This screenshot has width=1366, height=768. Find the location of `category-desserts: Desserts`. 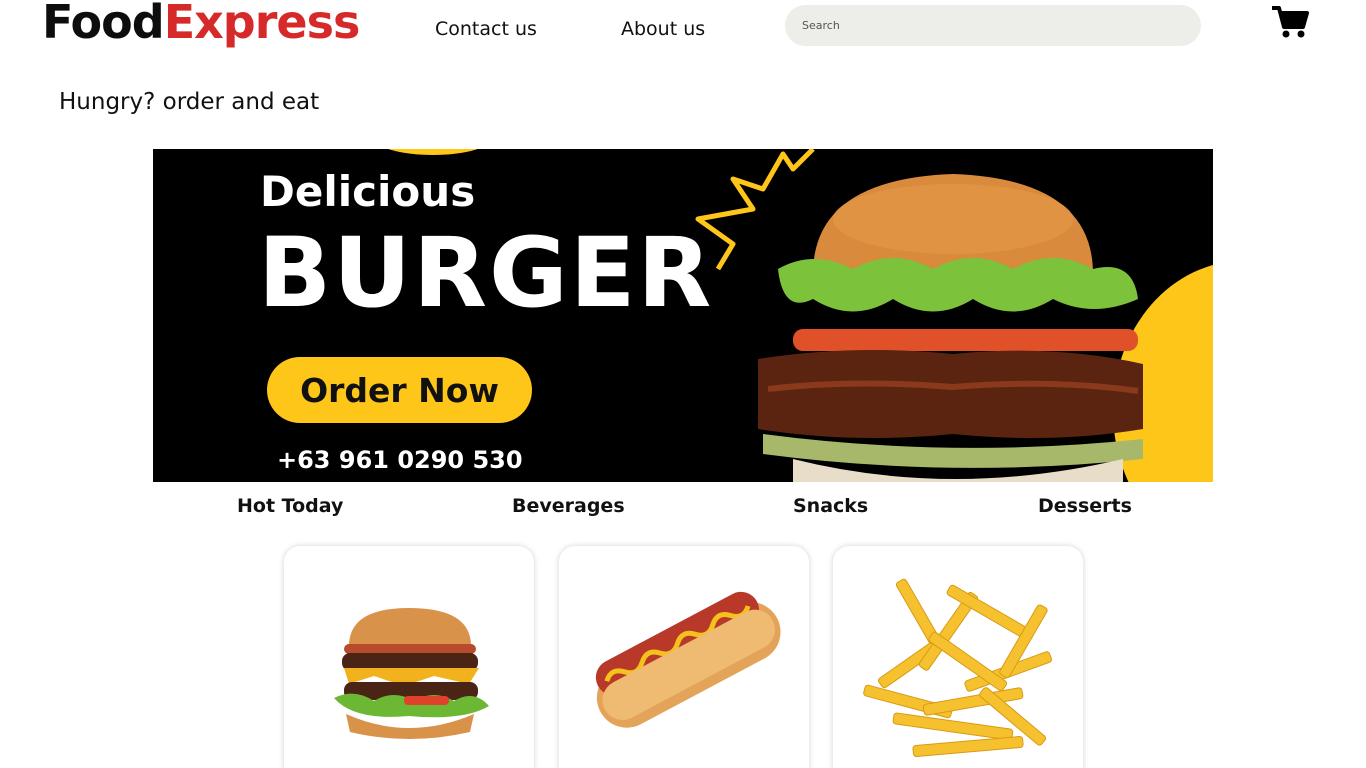

category-desserts: Desserts is located at coordinates (1085, 506).